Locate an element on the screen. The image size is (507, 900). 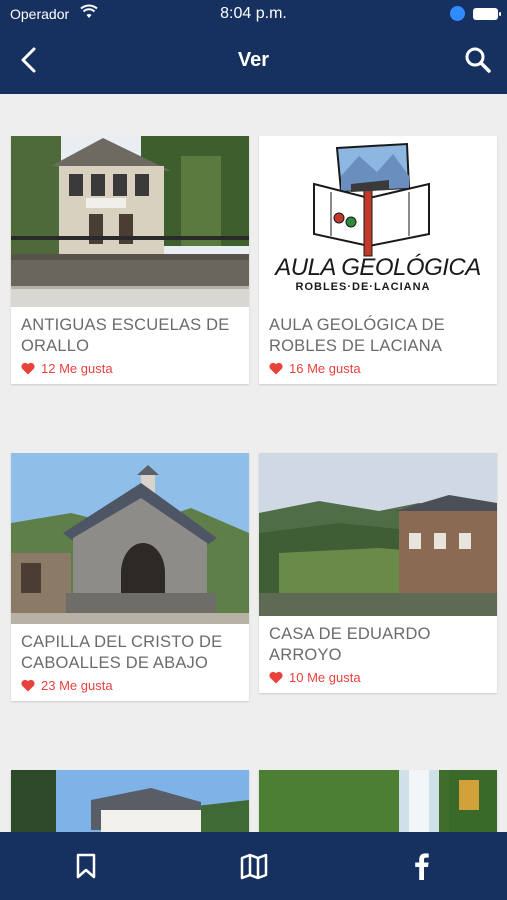
battery-icon is located at coordinates (487, 14).